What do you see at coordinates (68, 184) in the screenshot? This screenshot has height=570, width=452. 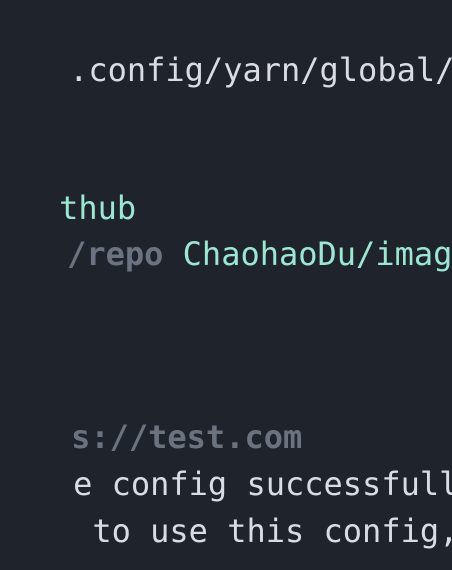 I see `terminal-line-github: thub` at bounding box center [68, 184].